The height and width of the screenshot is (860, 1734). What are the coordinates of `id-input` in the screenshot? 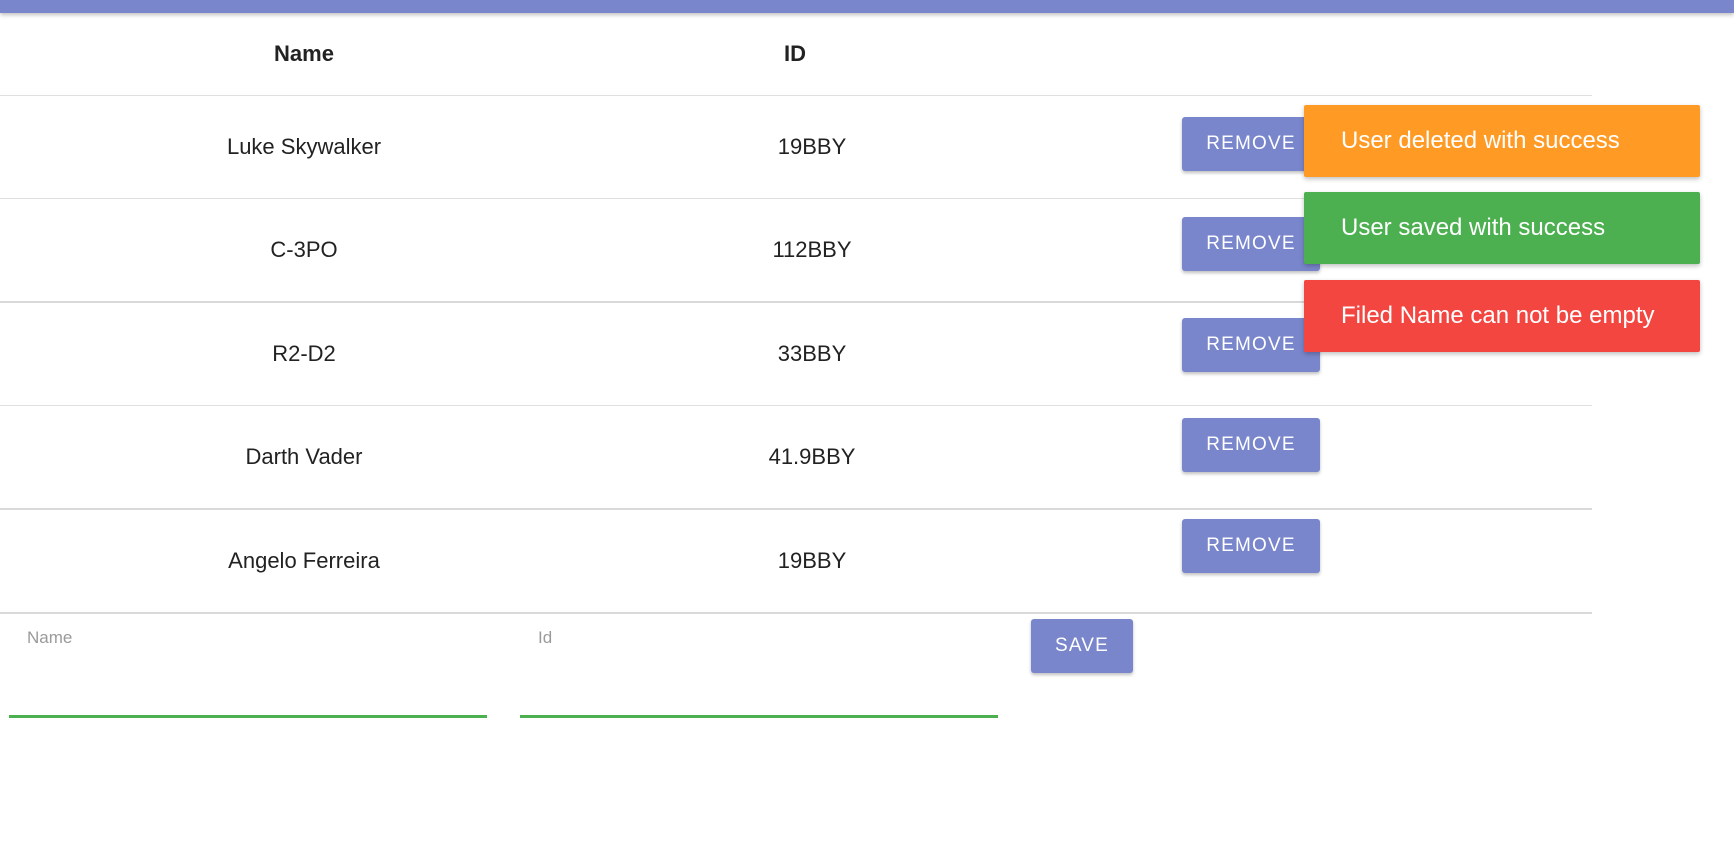 It's located at (759, 692).